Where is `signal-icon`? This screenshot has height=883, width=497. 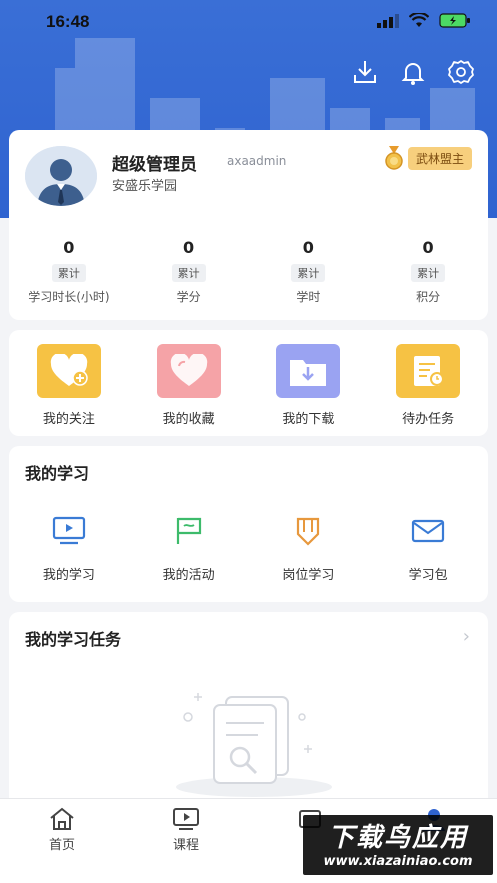 signal-icon is located at coordinates (388, 20).